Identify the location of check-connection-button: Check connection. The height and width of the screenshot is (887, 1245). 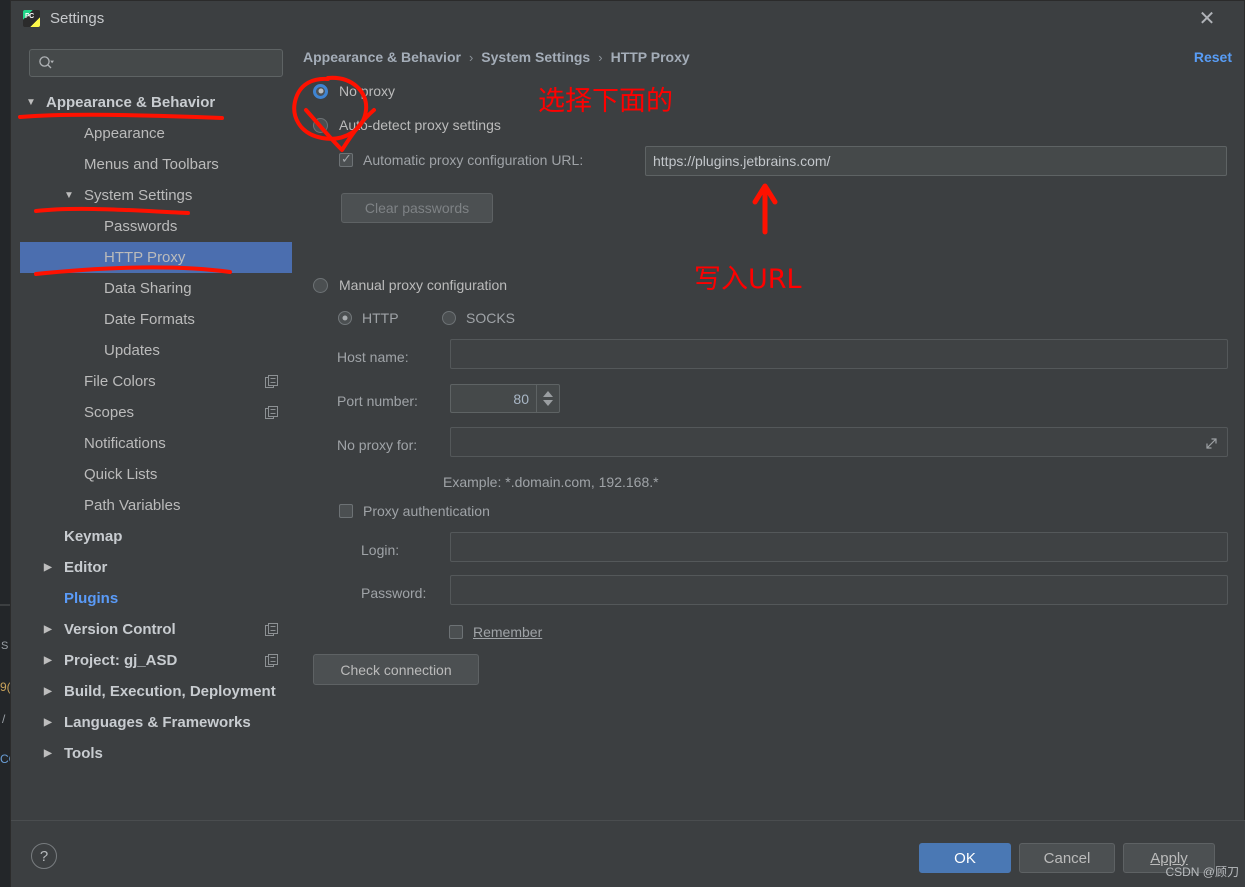
(396, 669).